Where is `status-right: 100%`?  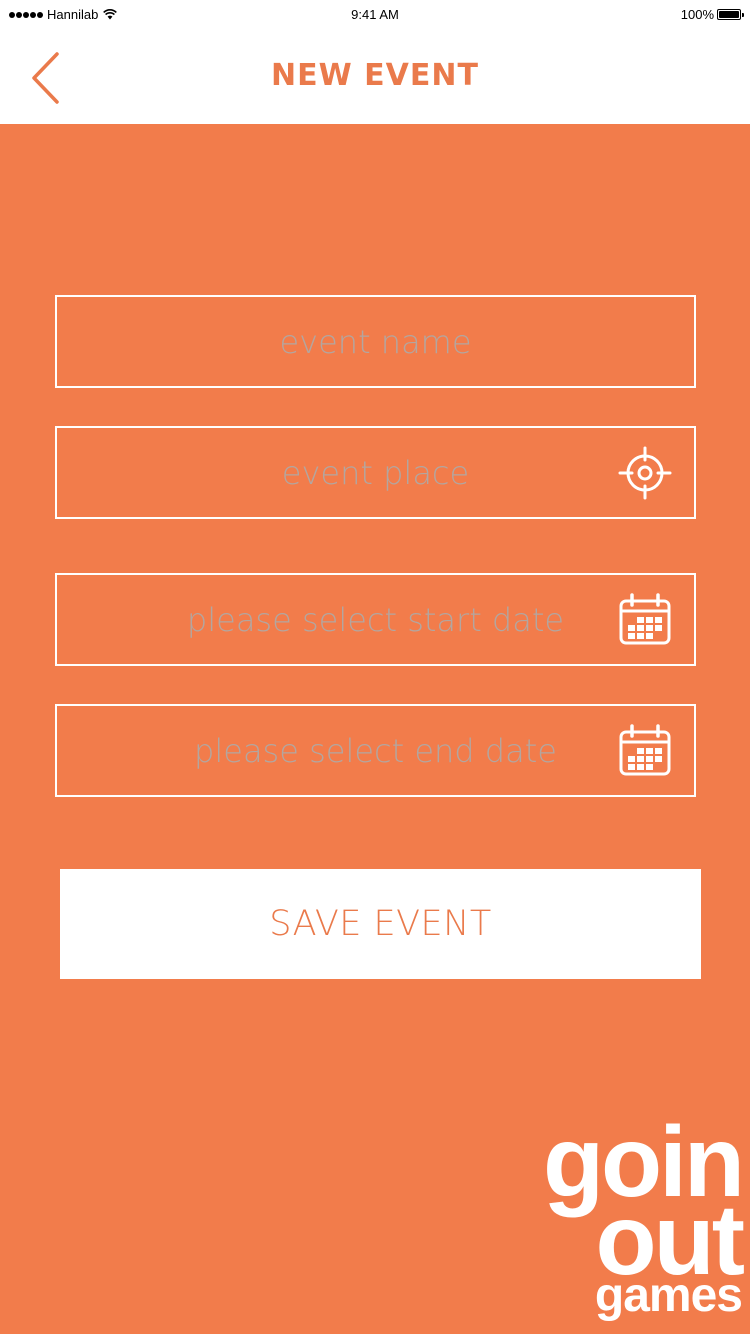 status-right: 100% is located at coordinates (712, 14).